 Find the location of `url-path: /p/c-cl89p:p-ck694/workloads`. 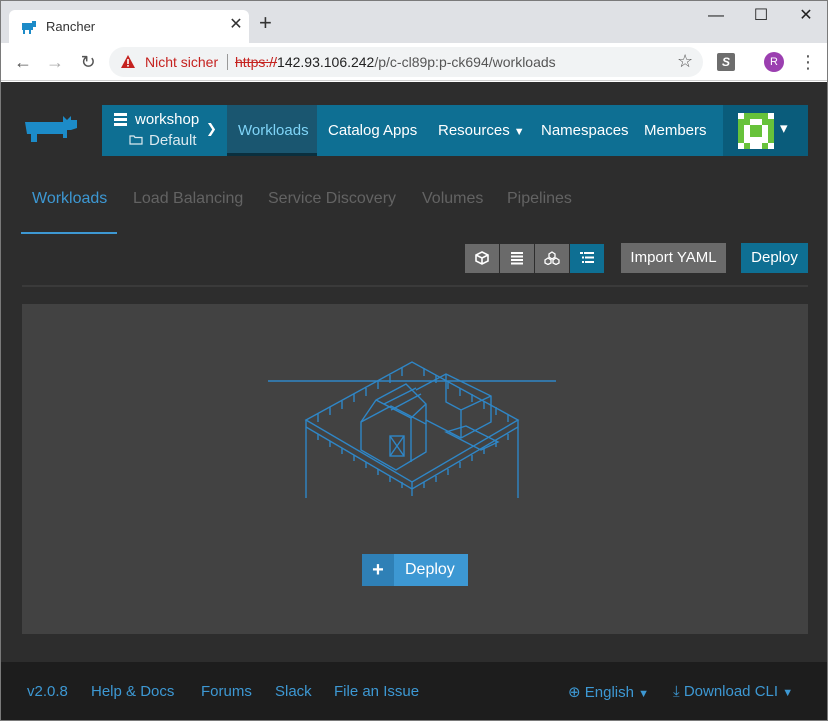

url-path: /p/c-cl89p:p-ck694/workloads is located at coordinates (465, 62).